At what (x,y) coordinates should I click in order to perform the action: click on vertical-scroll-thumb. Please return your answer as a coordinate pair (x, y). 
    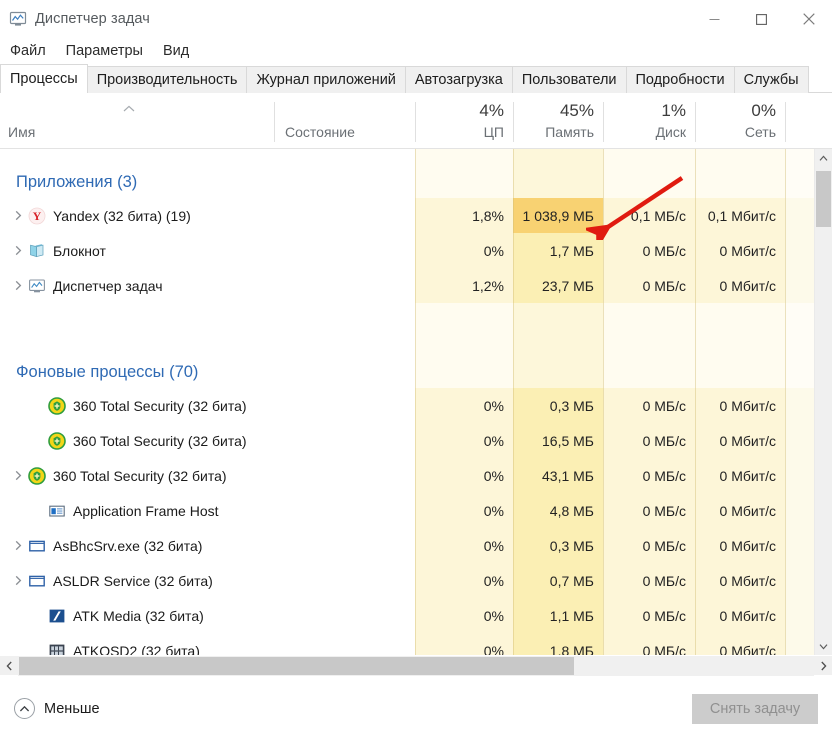
    Looking at the image, I should click on (823, 199).